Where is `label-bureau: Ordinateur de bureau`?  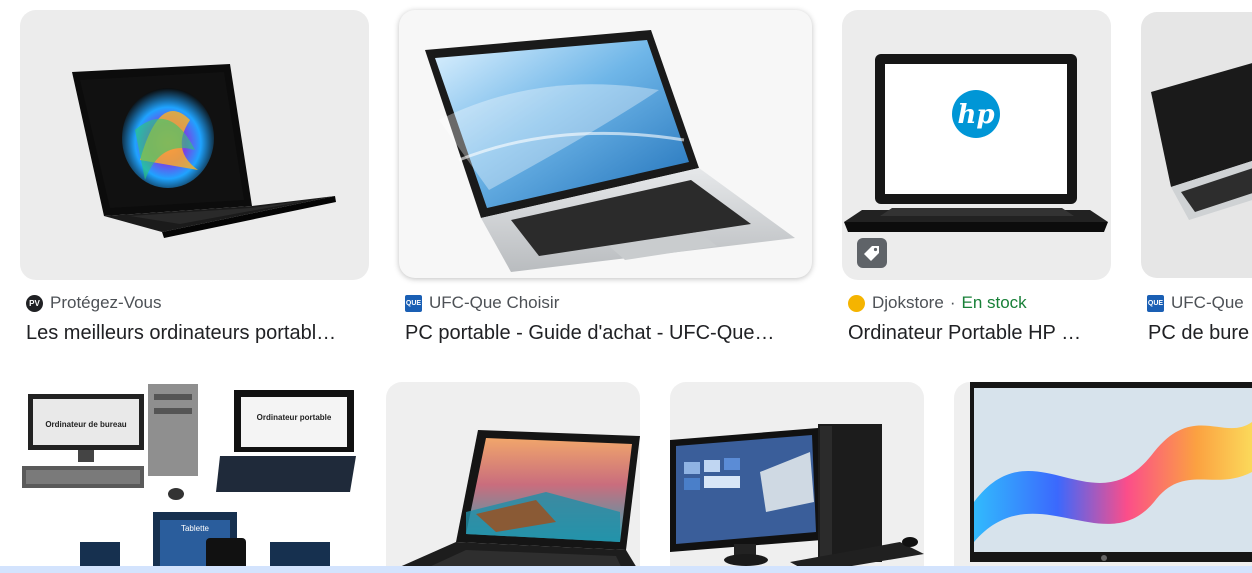 label-bureau: Ordinateur de bureau is located at coordinates (85, 424).